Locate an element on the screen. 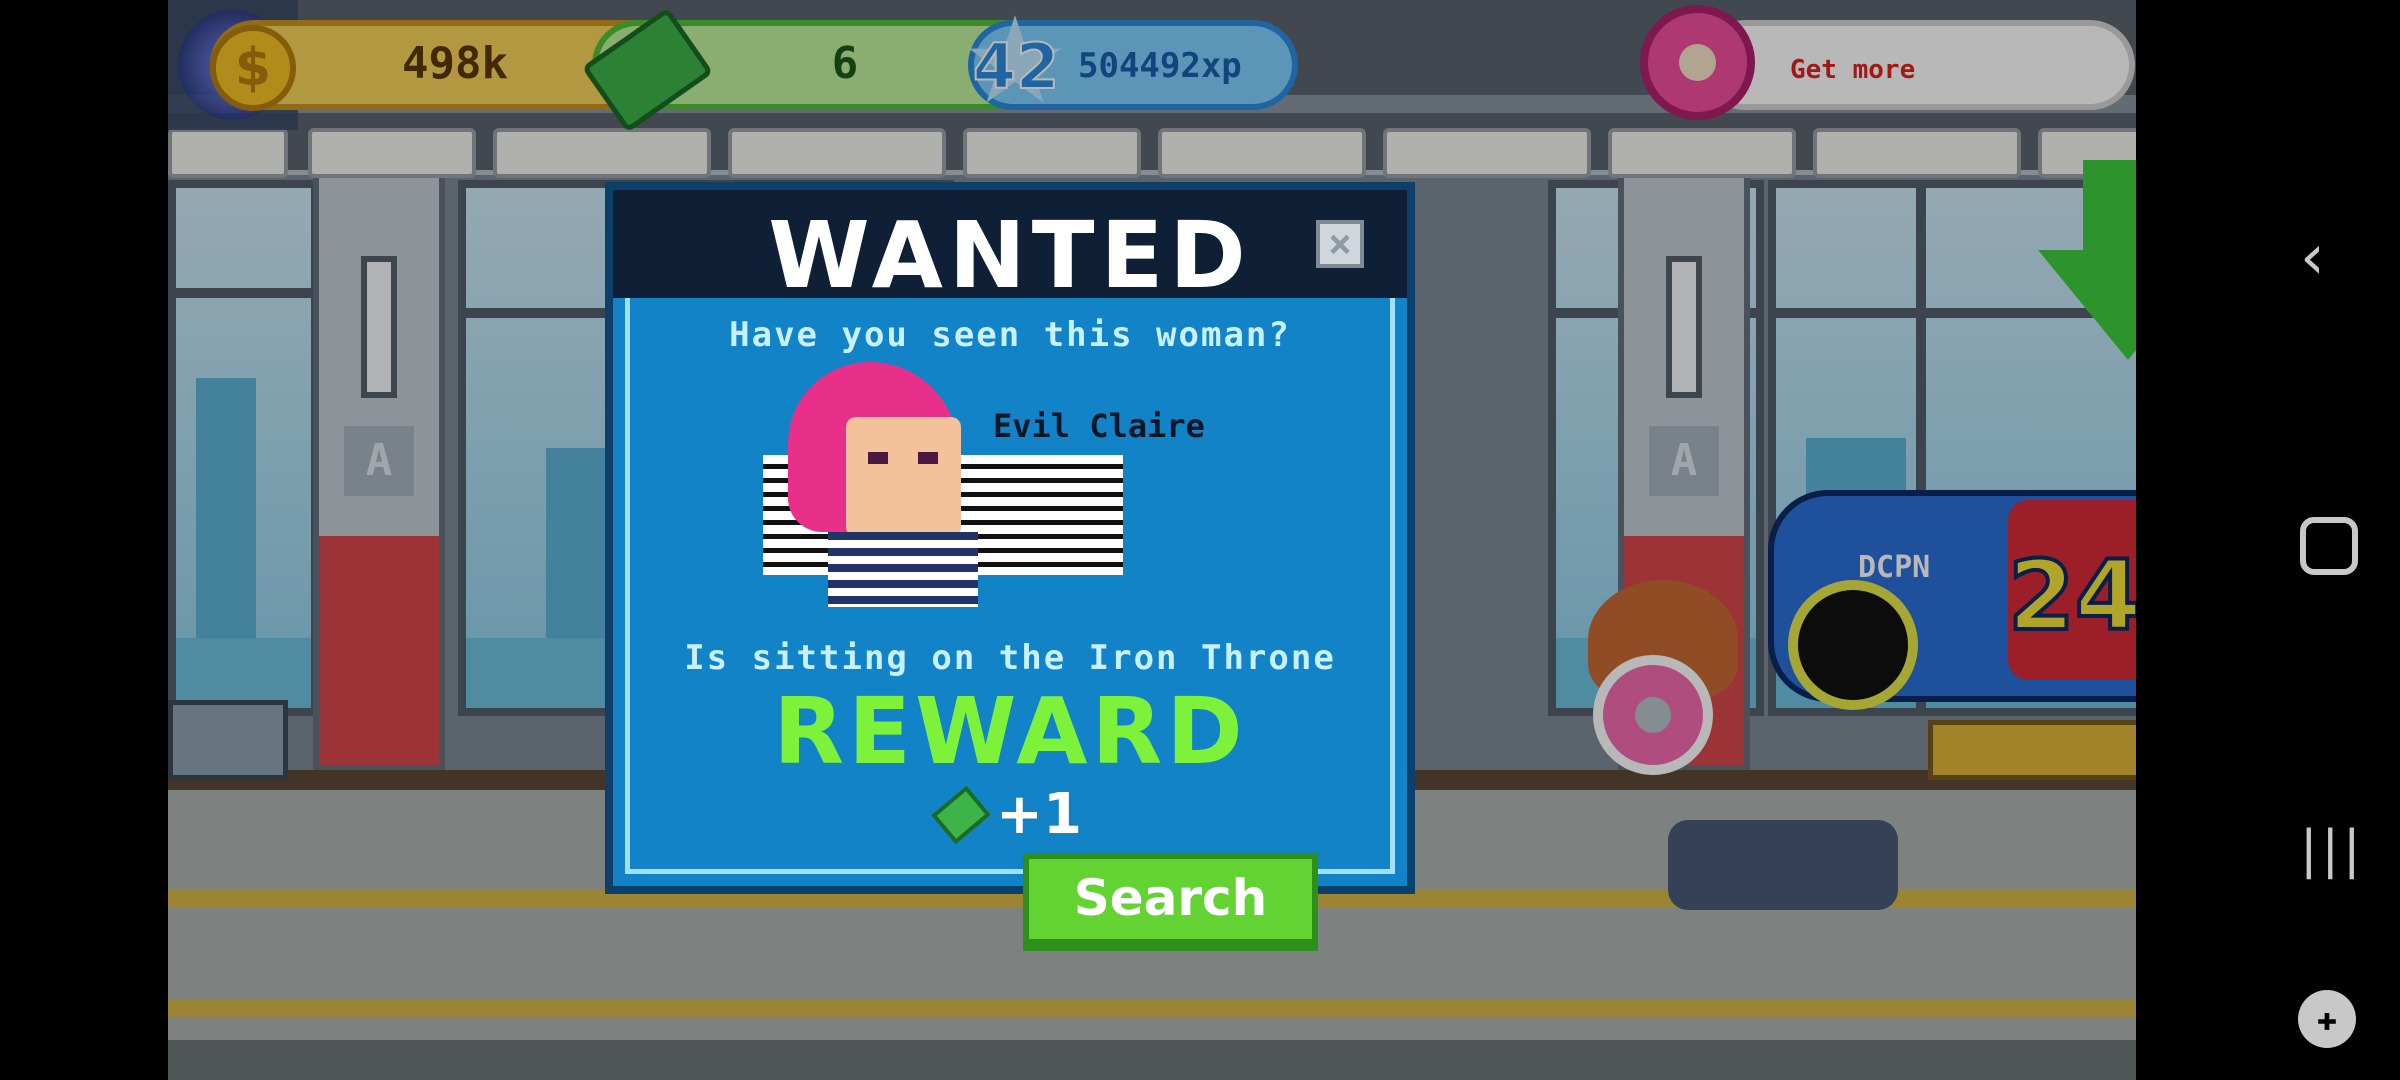 This screenshot has width=2400, height=1080. suspect-location: Is sitting on the Iron Throne is located at coordinates (1010, 658).